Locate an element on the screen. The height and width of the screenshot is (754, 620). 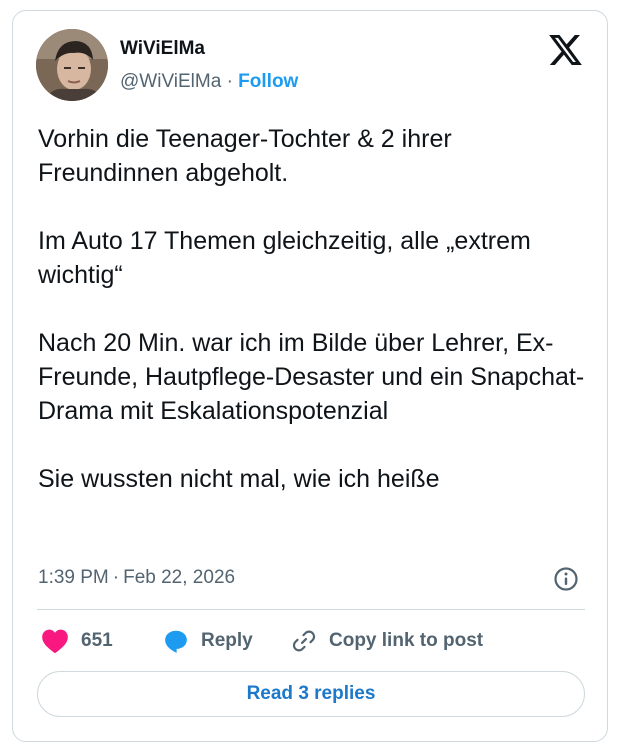
reply-button: Reply is located at coordinates (208, 641).